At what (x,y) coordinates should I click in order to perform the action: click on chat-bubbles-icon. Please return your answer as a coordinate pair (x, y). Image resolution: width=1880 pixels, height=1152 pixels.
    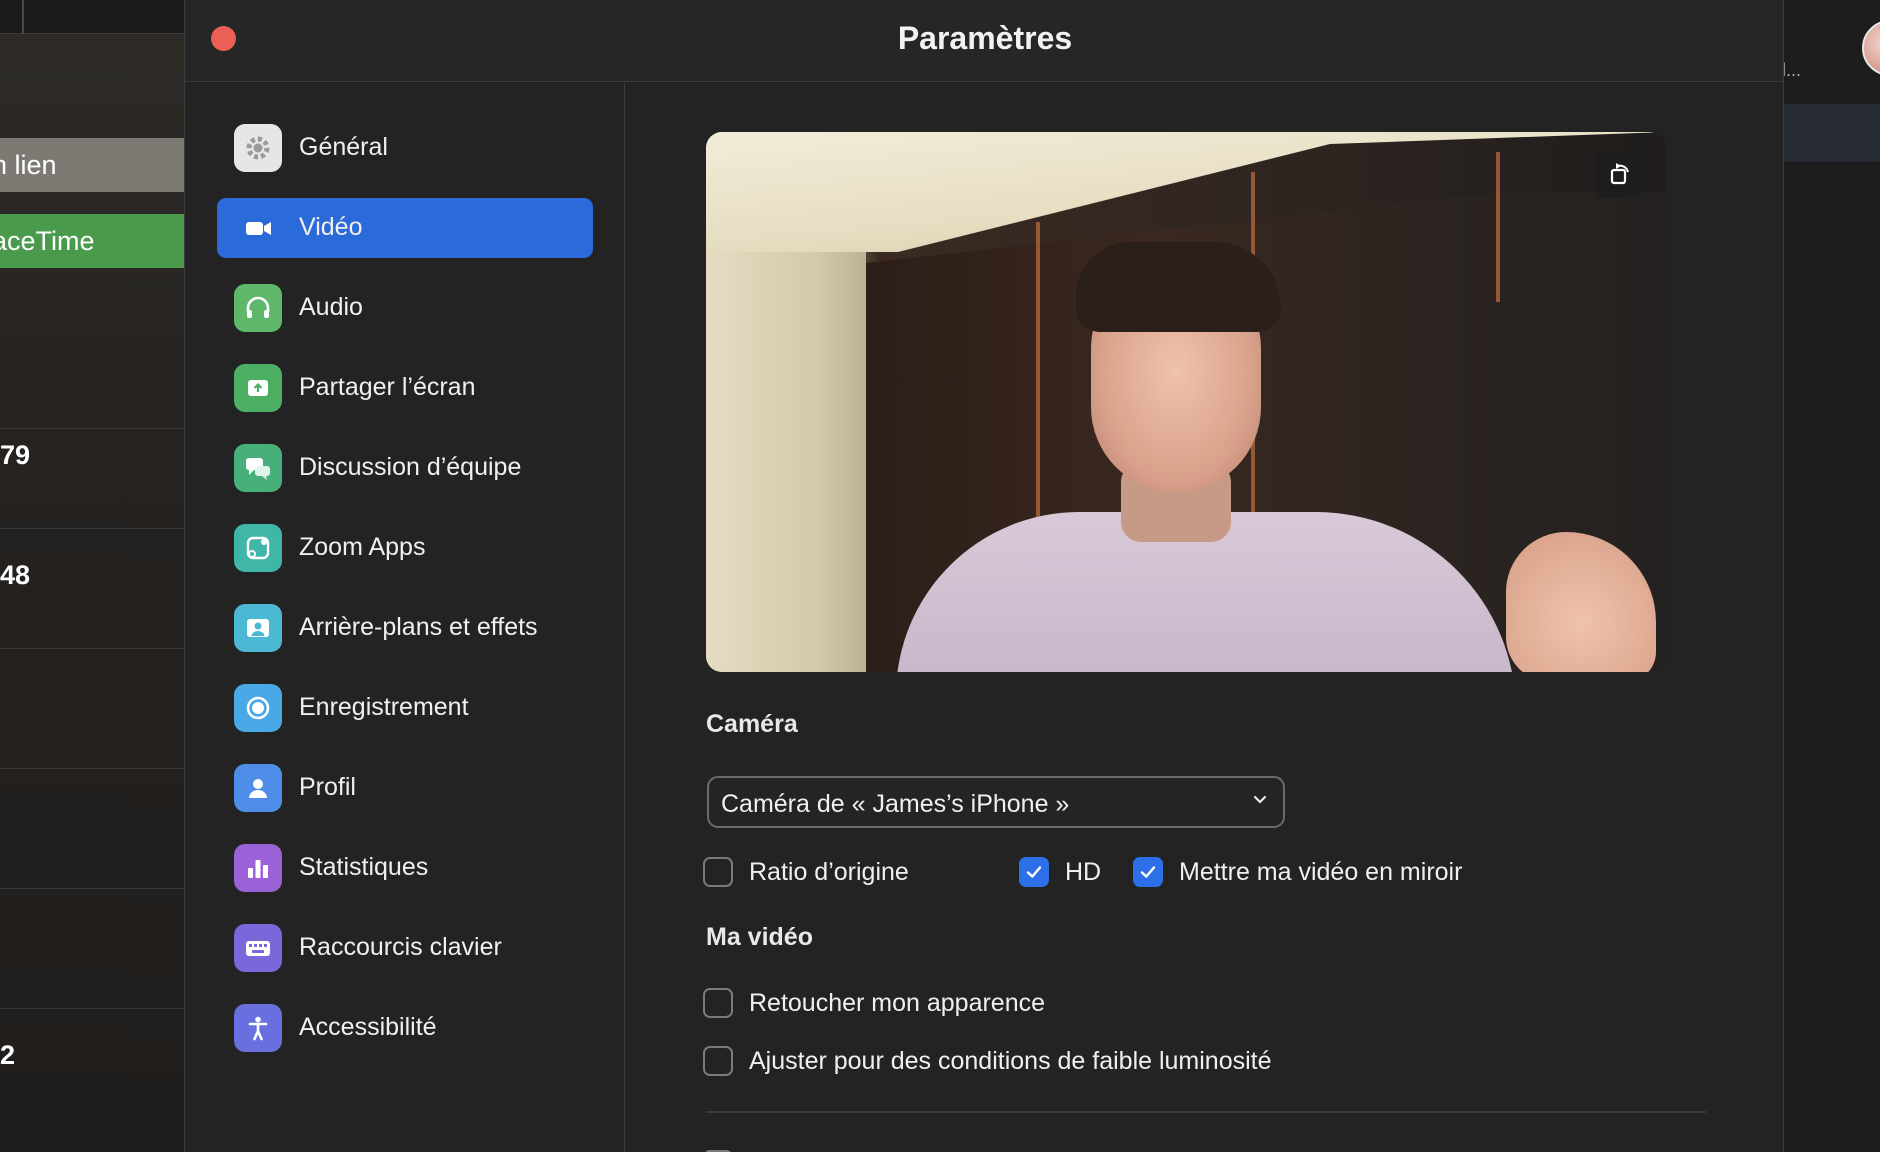
    Looking at the image, I should click on (258, 468).